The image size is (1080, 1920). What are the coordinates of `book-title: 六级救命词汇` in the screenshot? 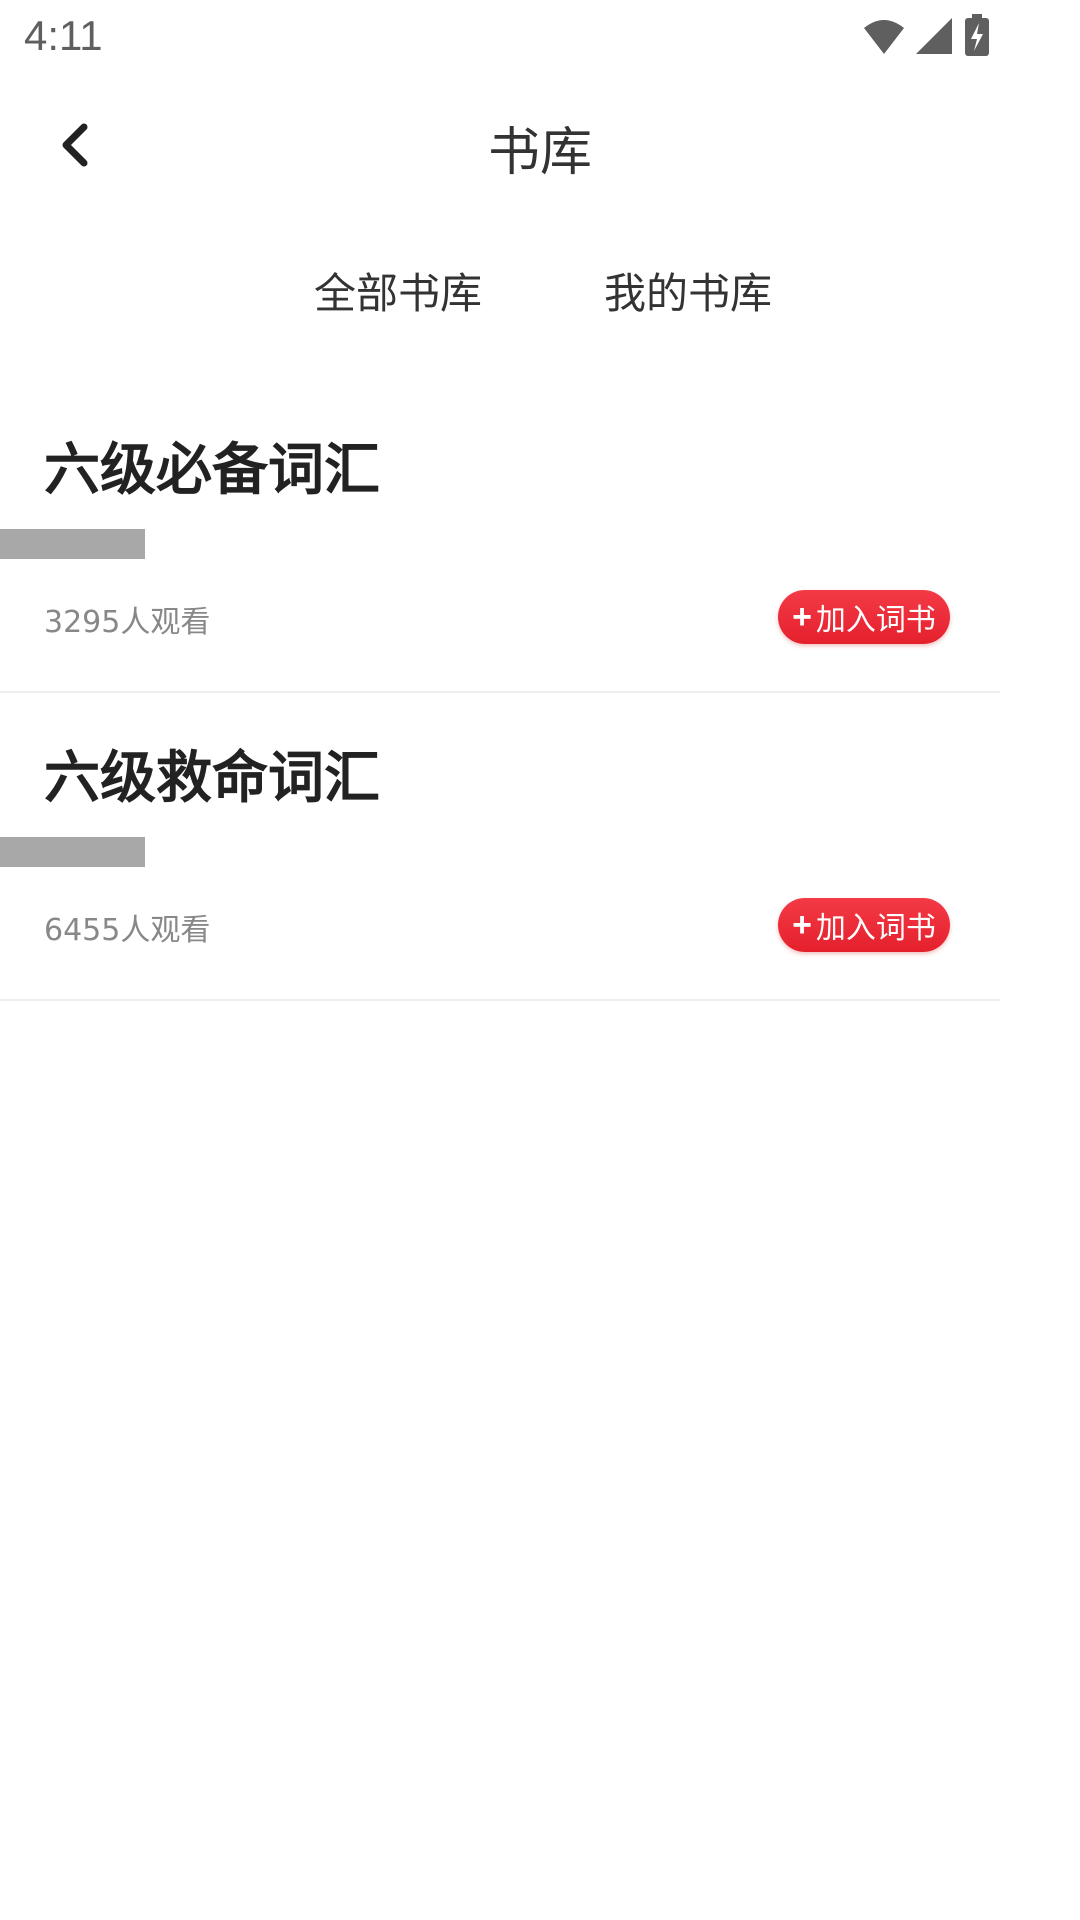 It's located at (212, 778).